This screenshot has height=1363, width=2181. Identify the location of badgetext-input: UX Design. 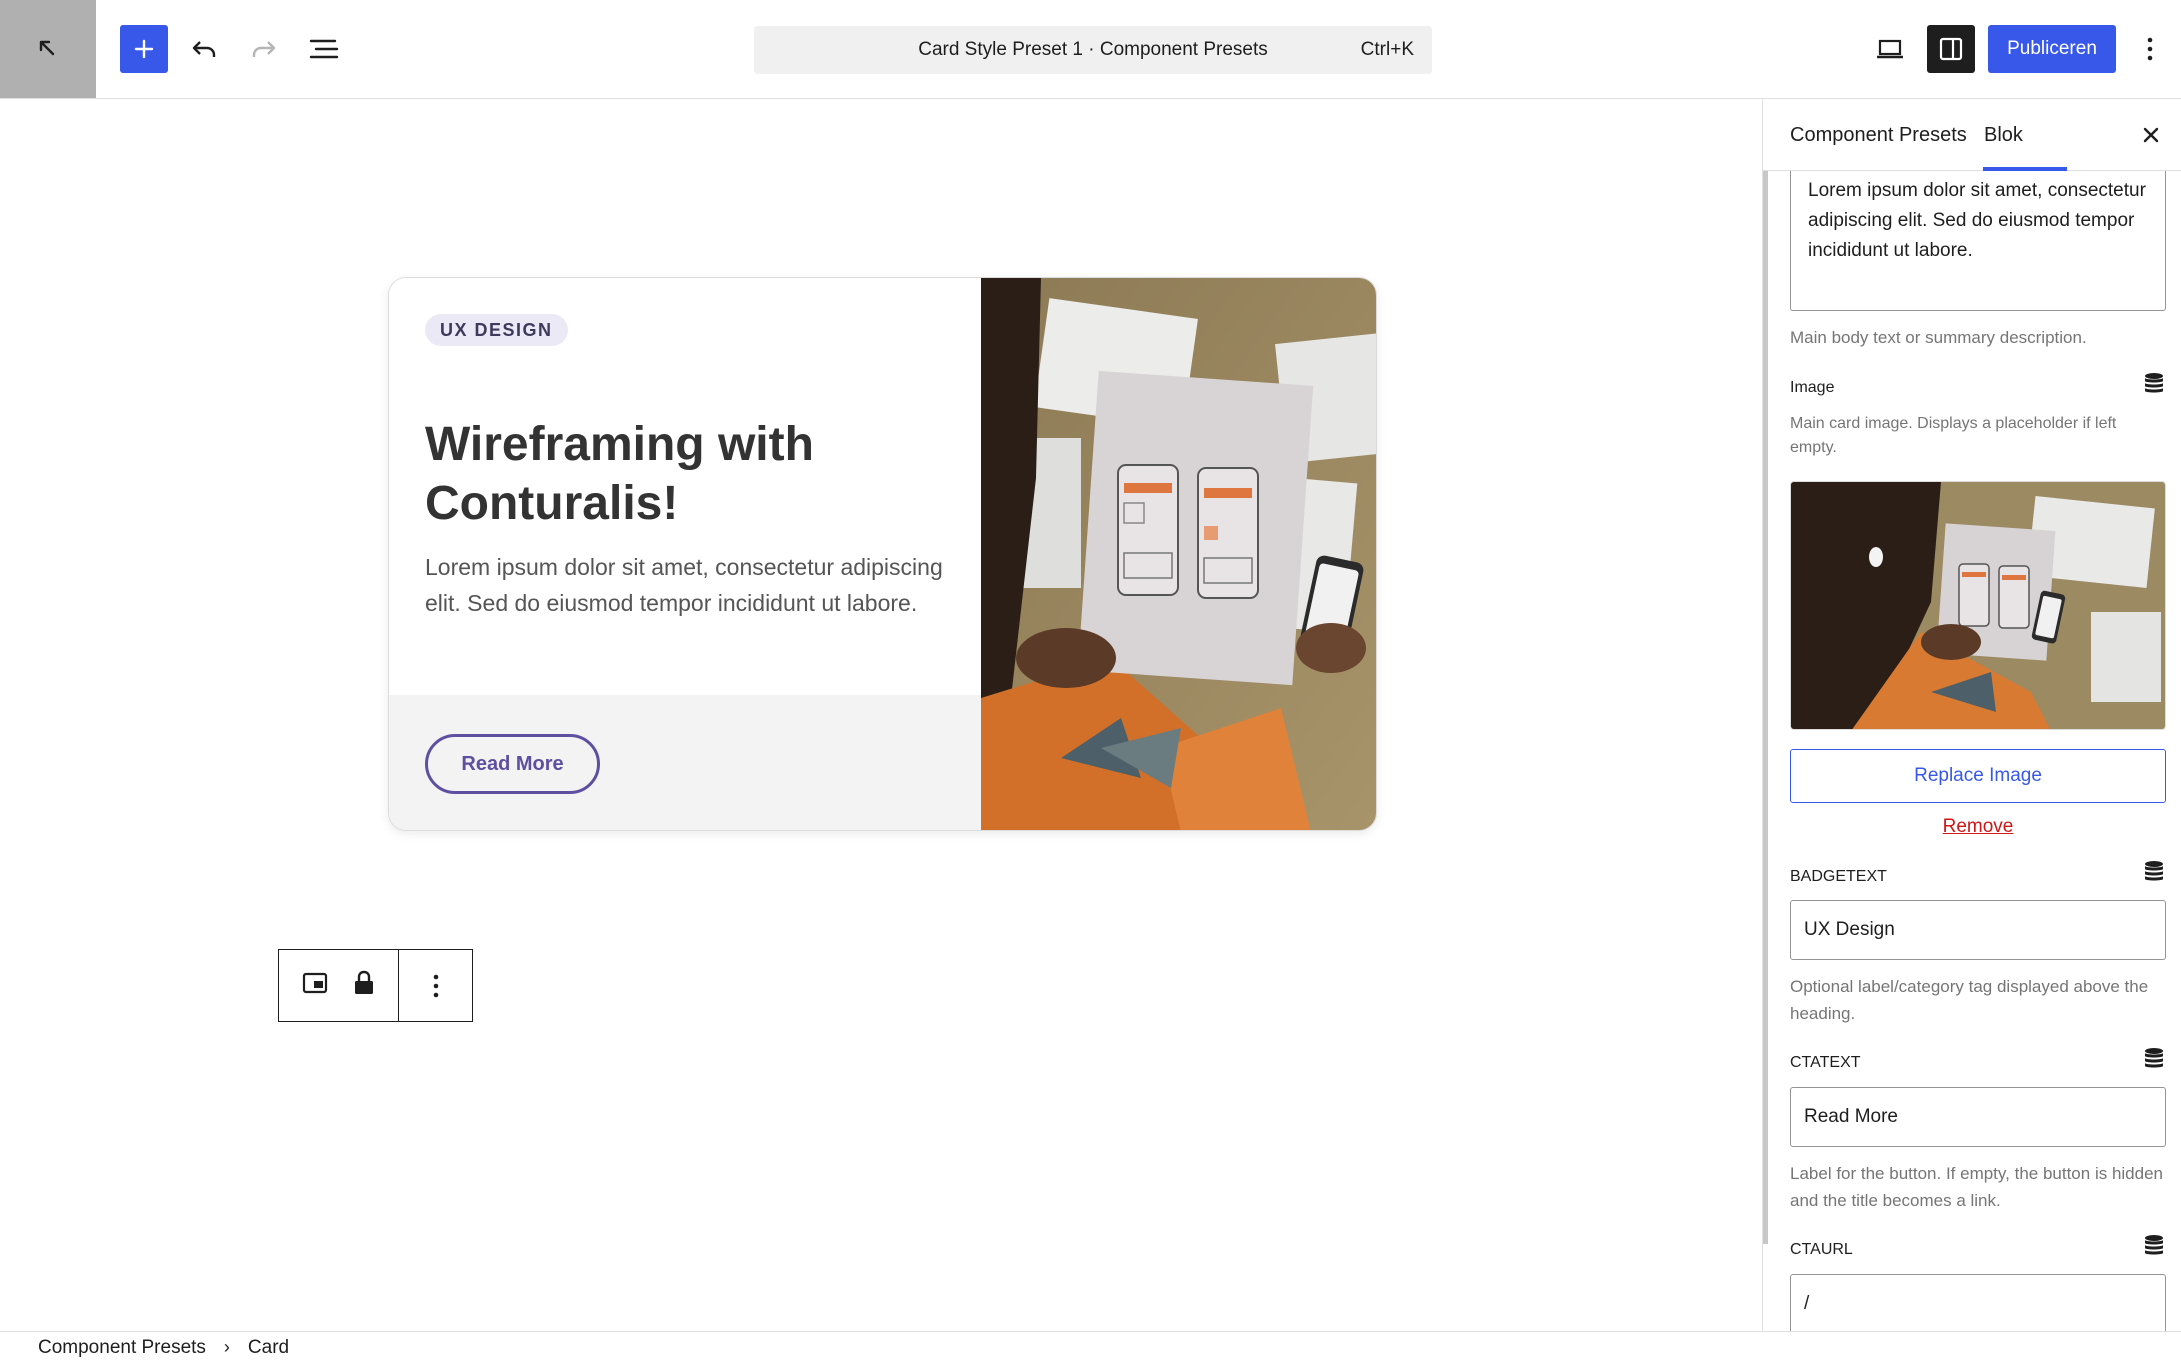
(1978, 930).